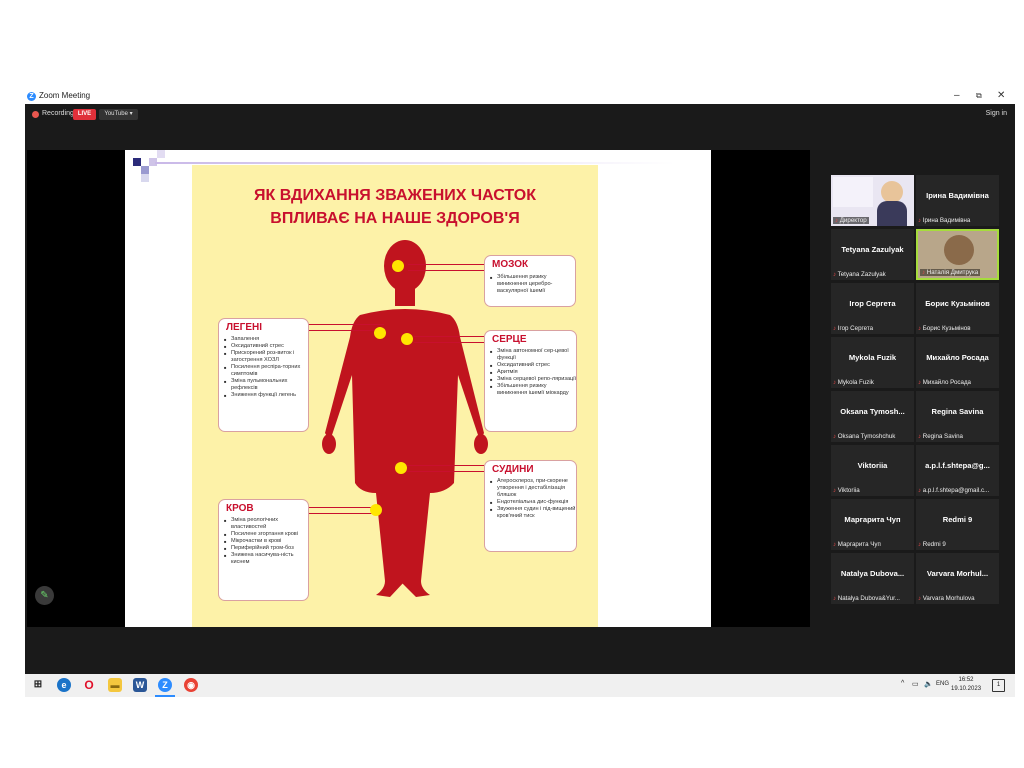 Image resolution: width=1024 pixels, height=768 pixels. I want to click on shared-slide-thumbnail, so click(853, 192).